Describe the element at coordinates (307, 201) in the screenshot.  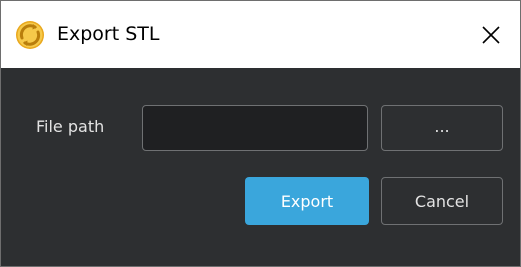
I see `export-button: Export` at that location.